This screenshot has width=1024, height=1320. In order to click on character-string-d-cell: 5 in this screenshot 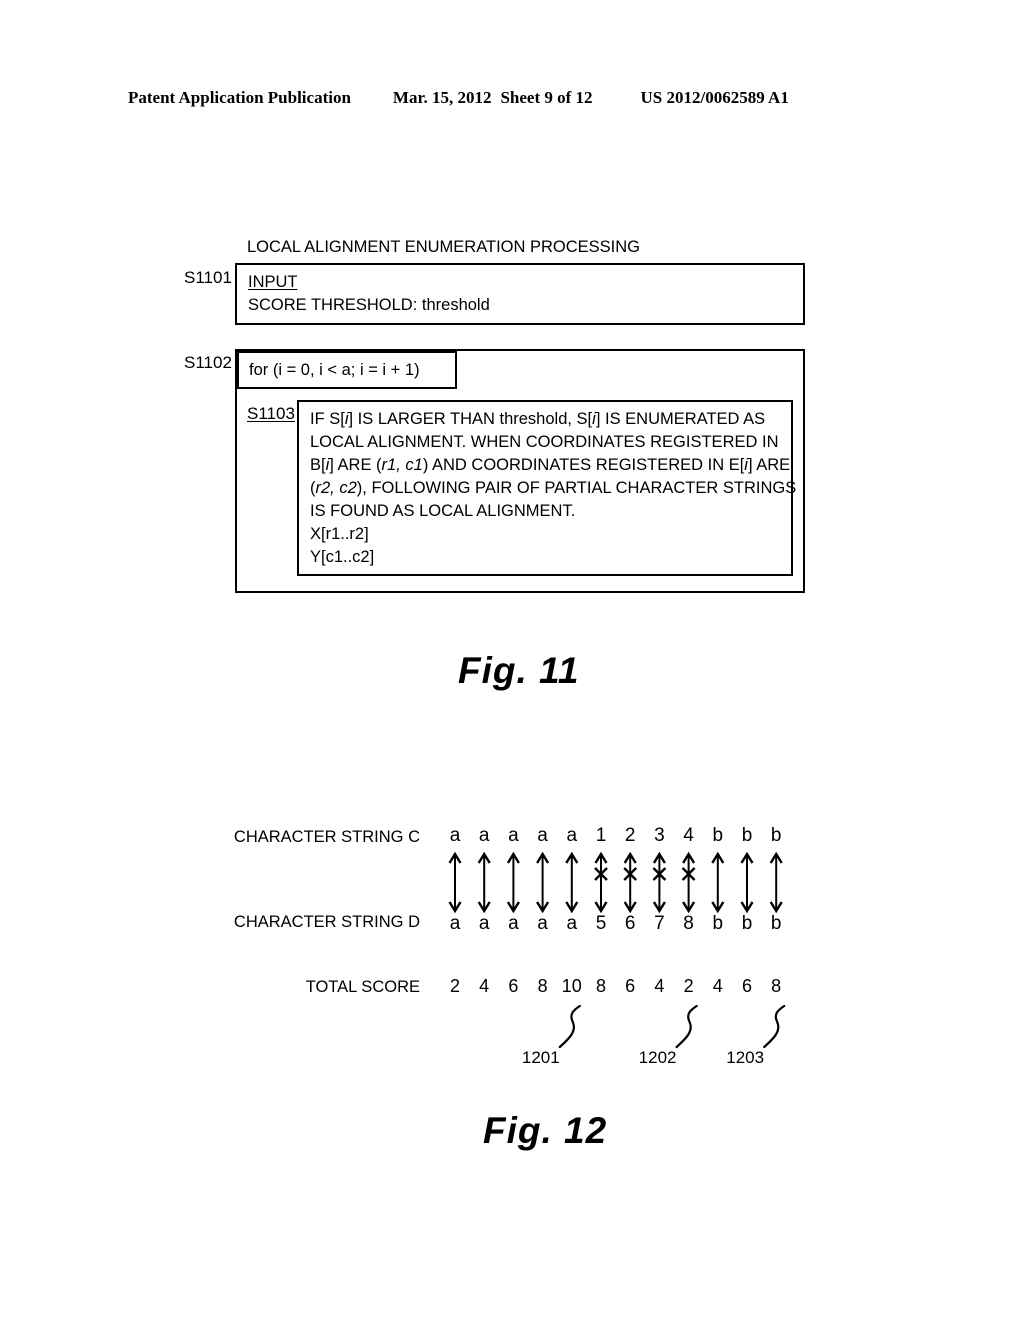, I will do `click(601, 923)`.